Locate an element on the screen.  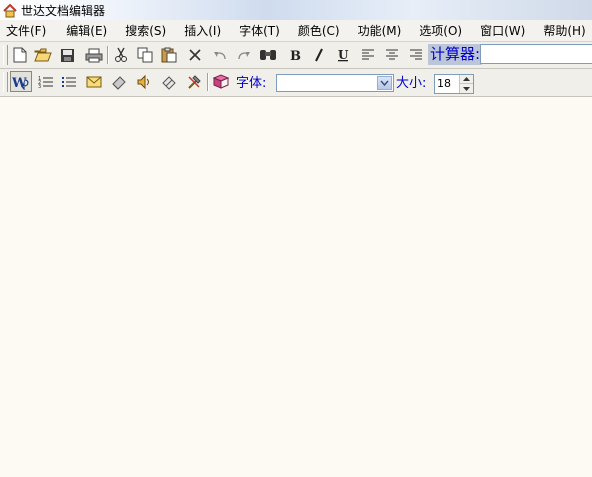
chevron-down-icon is located at coordinates (384, 83).